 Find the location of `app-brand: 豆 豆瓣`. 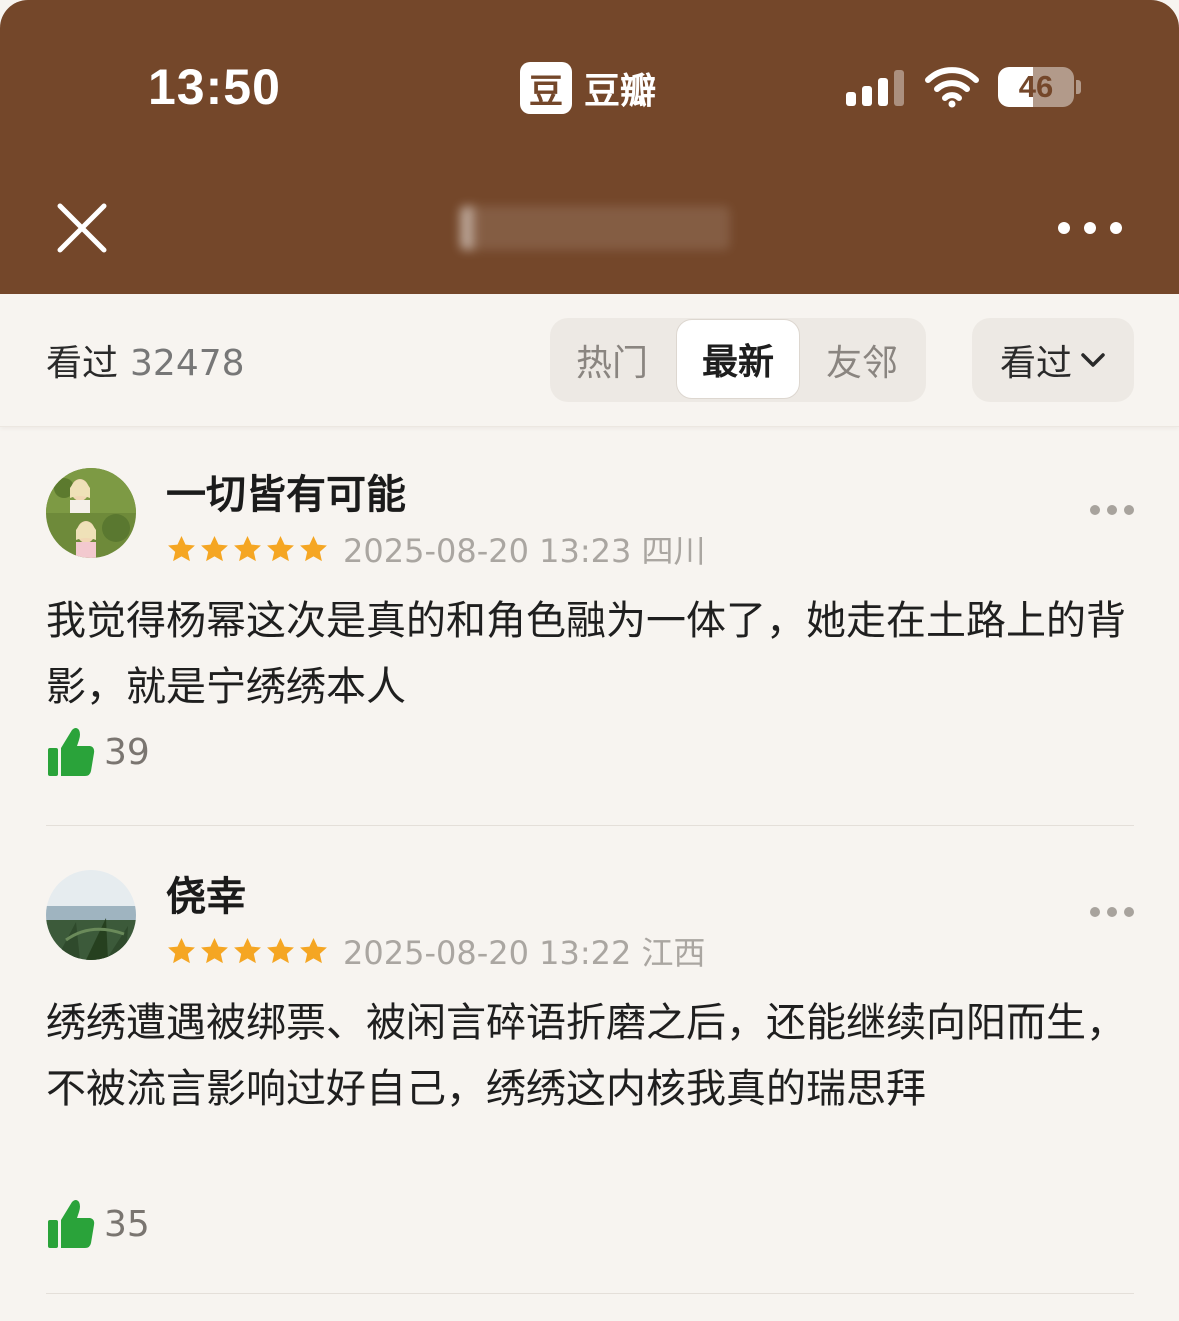

app-brand: 豆 豆瓣 is located at coordinates (588, 88).